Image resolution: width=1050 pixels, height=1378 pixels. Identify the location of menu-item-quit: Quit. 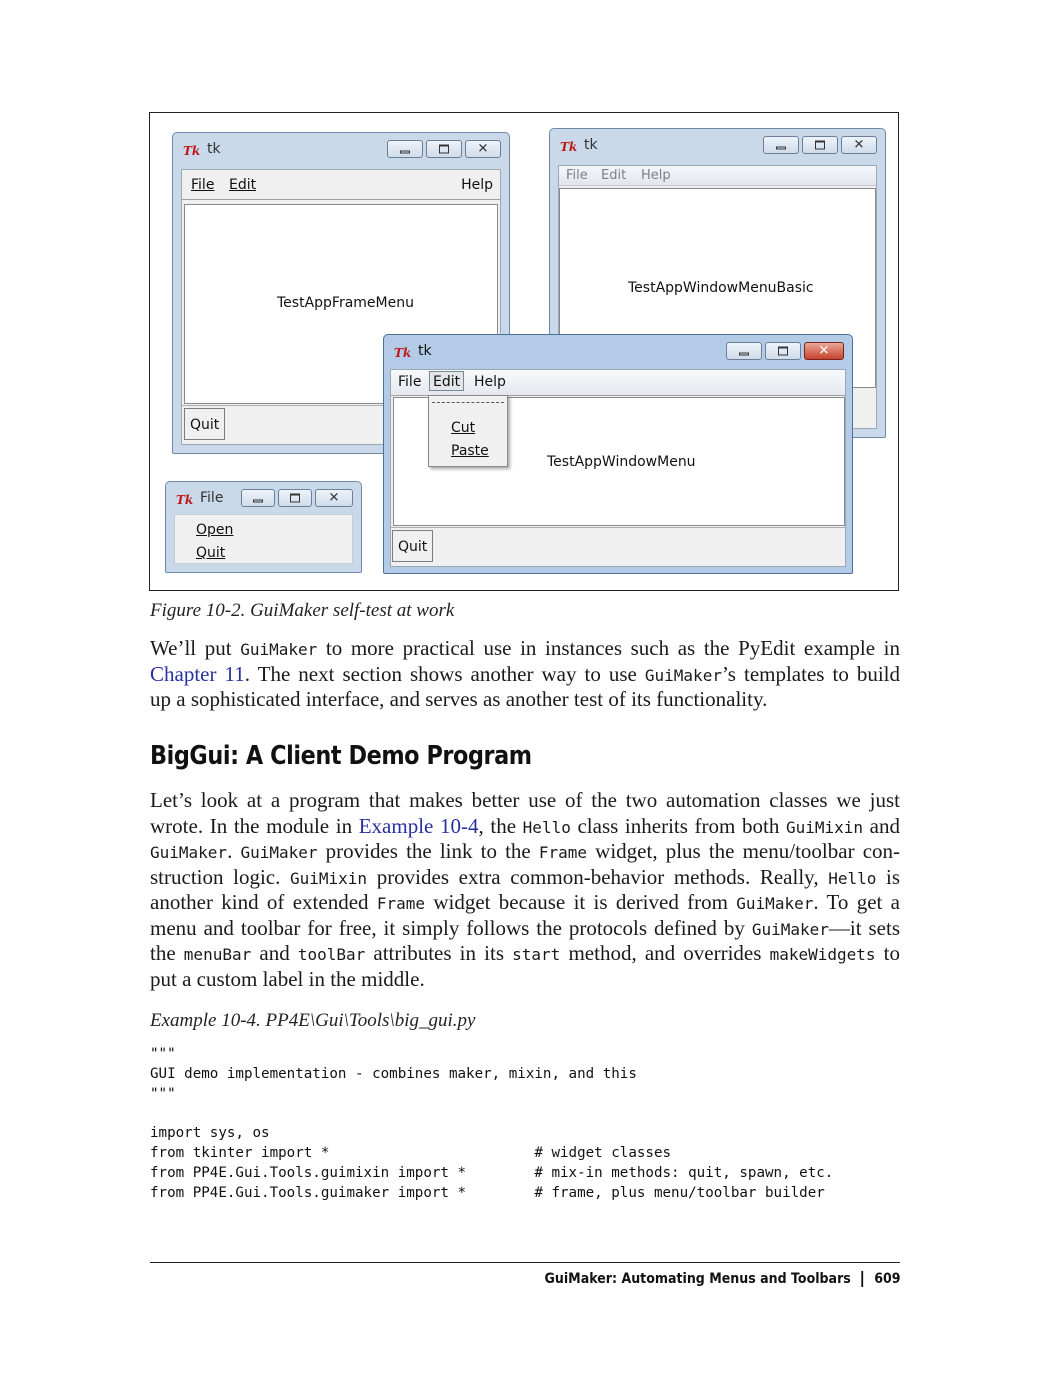
(210, 553).